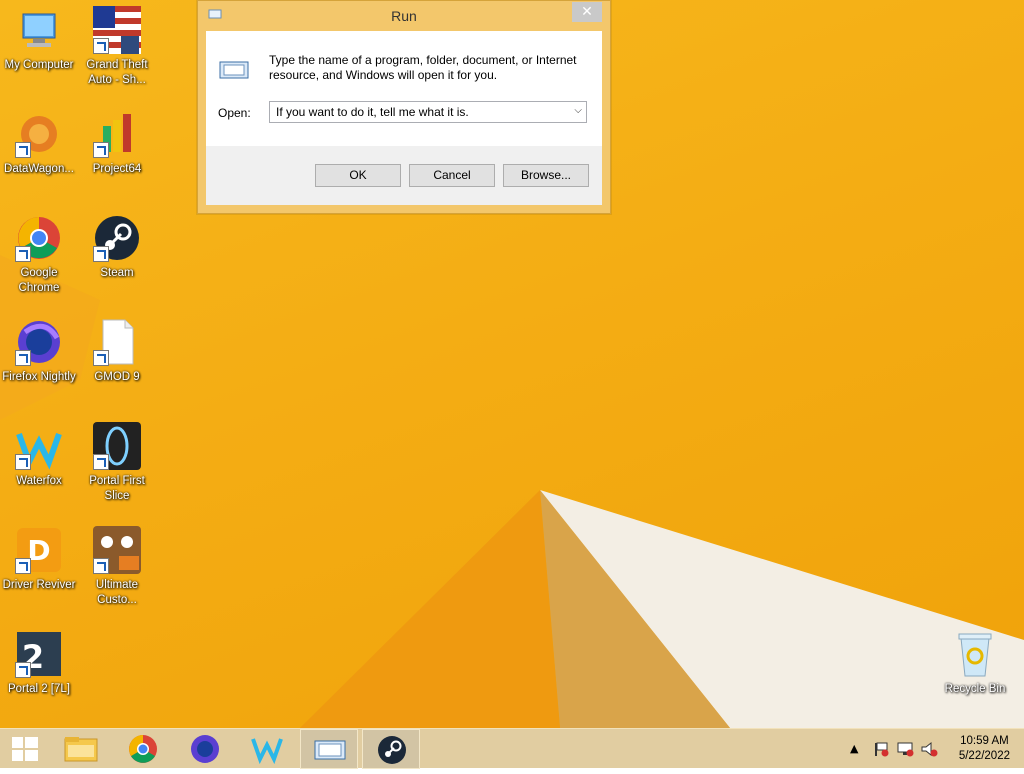  Describe the element at coordinates (587, 12) in the screenshot. I see `close-button: ✕` at that location.